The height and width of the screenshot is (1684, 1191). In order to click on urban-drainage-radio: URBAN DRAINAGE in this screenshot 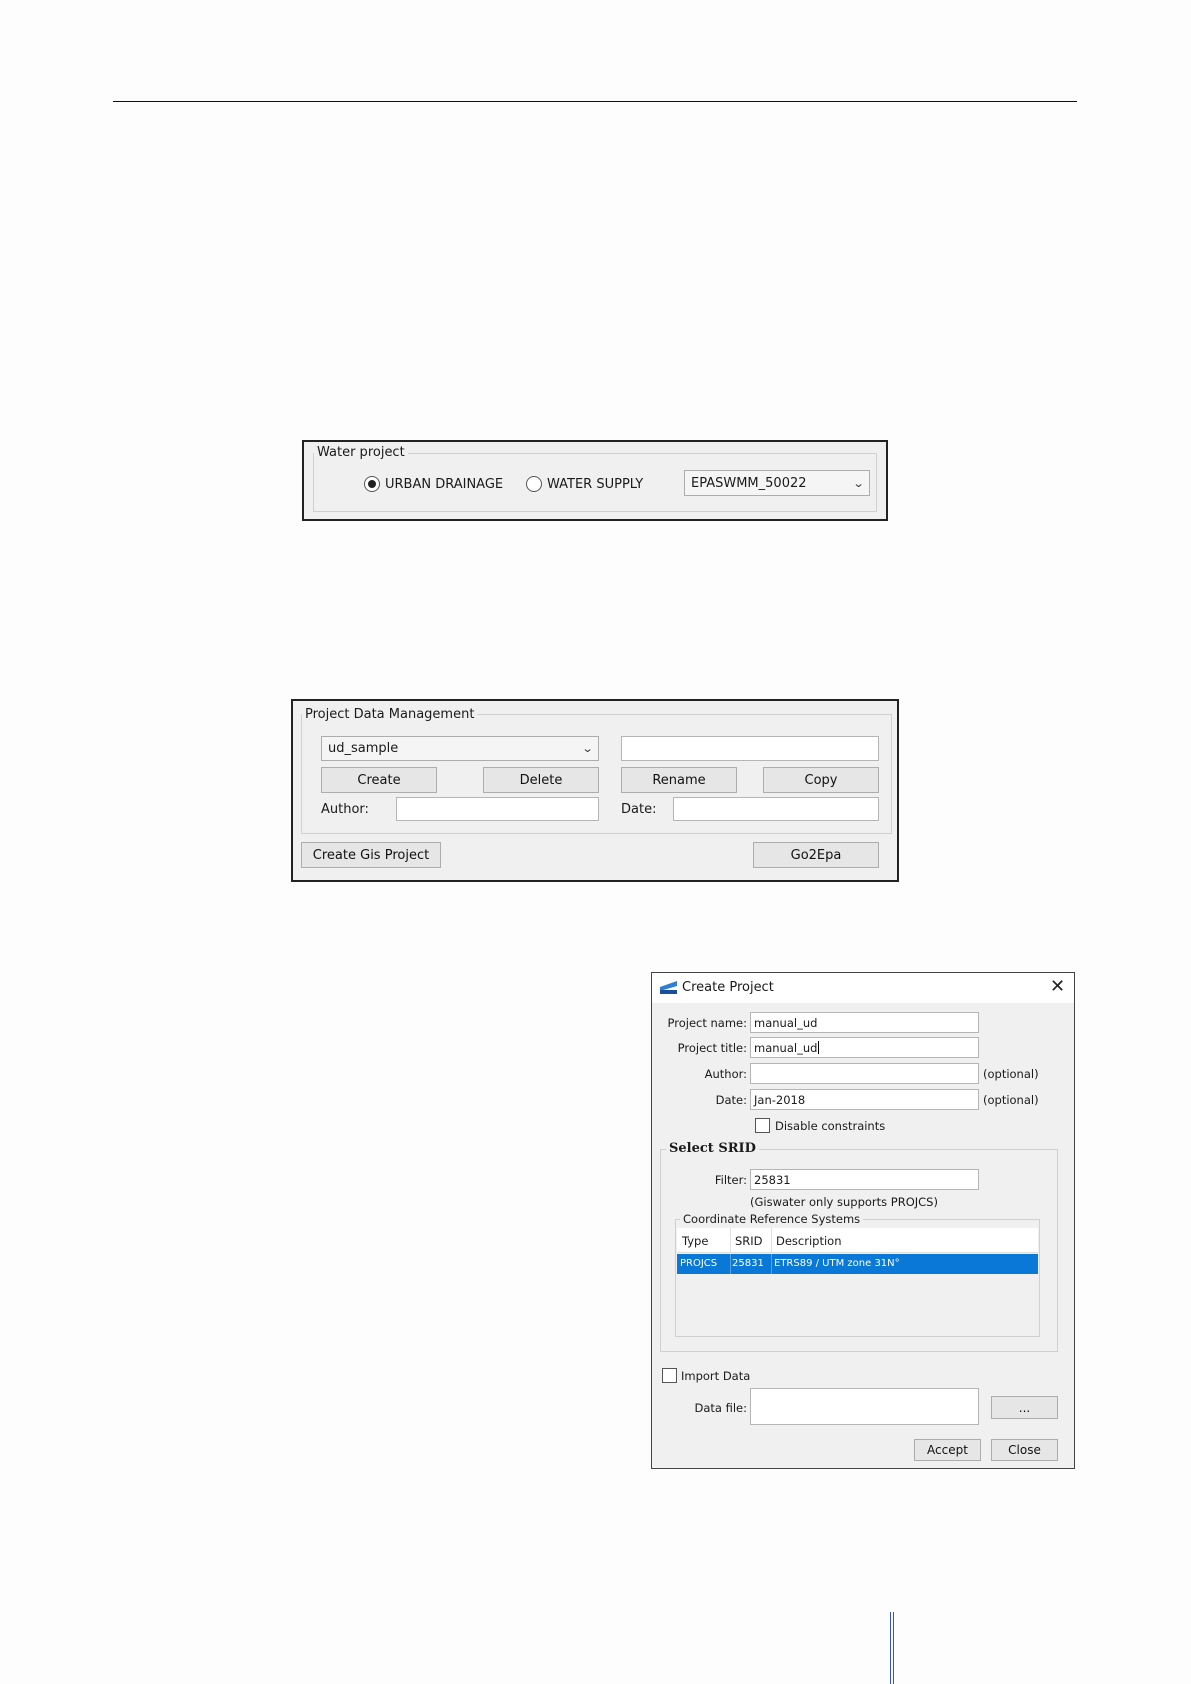, I will do `click(433, 484)`.